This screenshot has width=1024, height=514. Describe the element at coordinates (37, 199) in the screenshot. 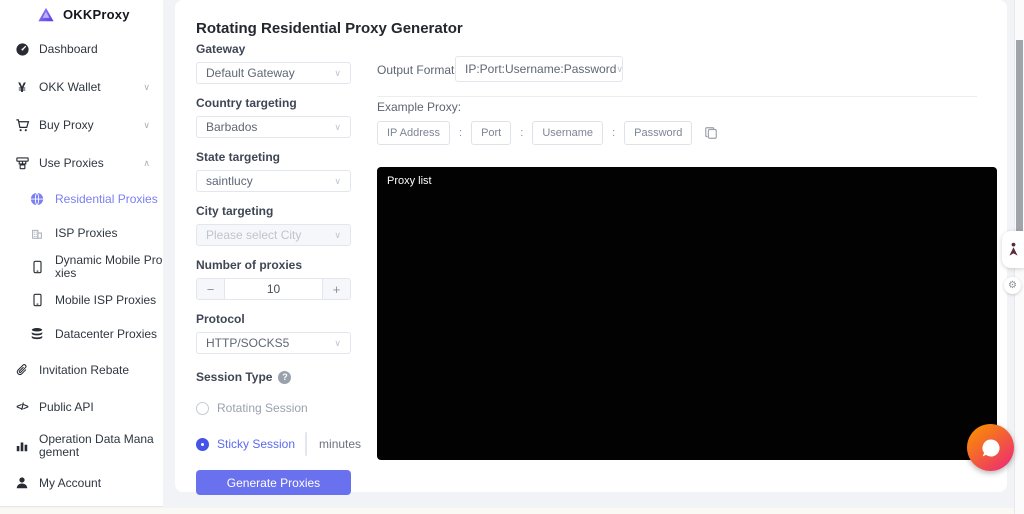

I see `globe-icon` at that location.